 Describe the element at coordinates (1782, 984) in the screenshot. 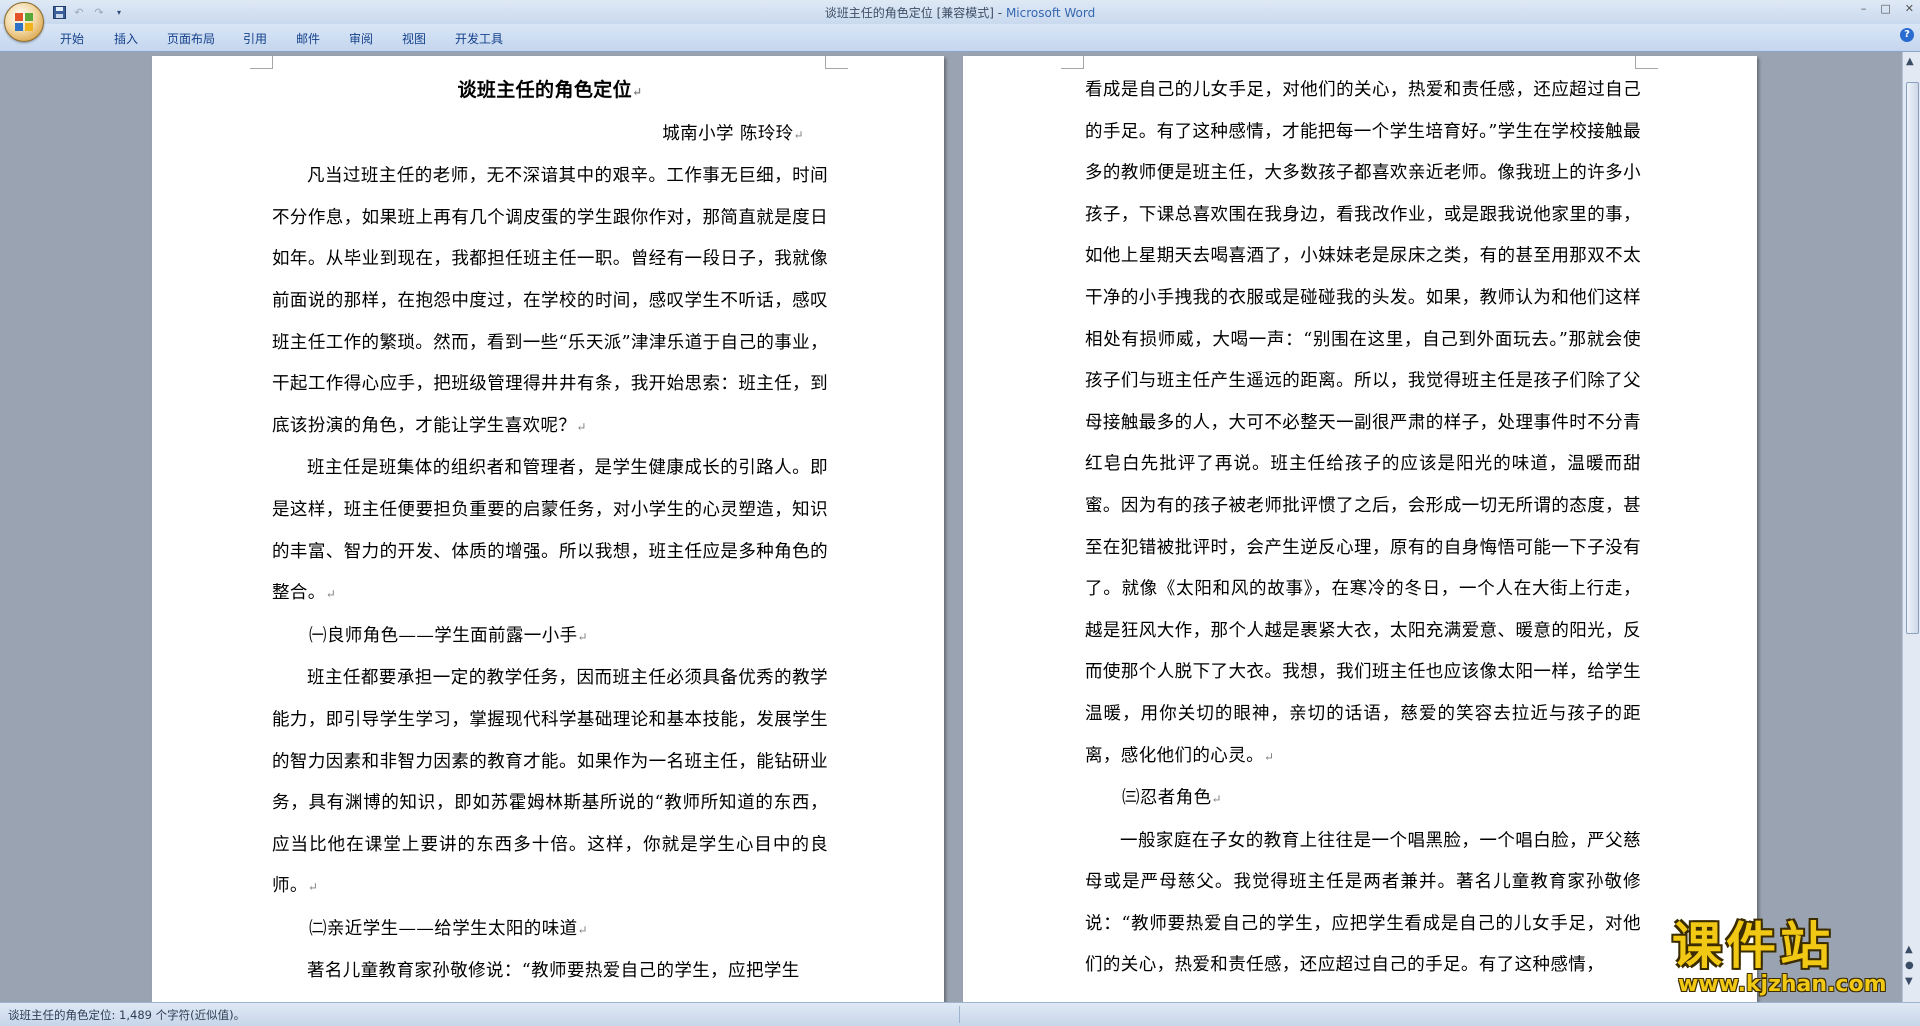

I see `watermark-url: www.kjzhan.com` at that location.